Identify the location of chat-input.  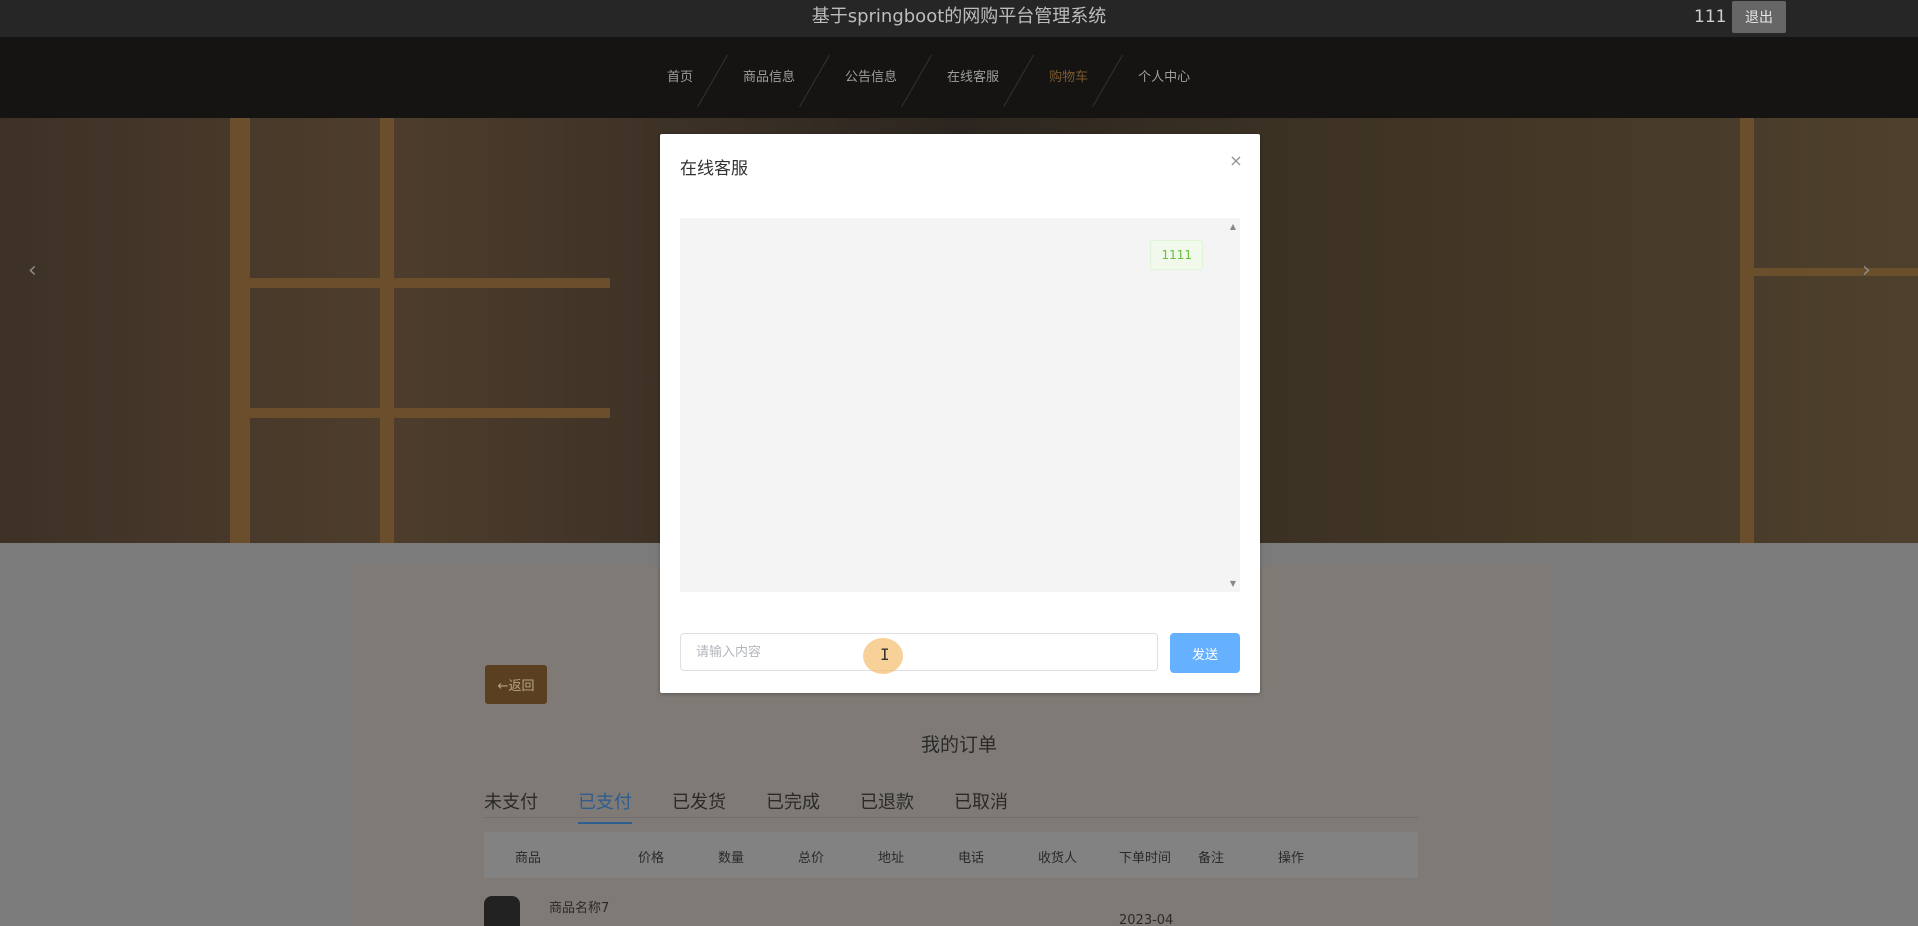
(919, 652).